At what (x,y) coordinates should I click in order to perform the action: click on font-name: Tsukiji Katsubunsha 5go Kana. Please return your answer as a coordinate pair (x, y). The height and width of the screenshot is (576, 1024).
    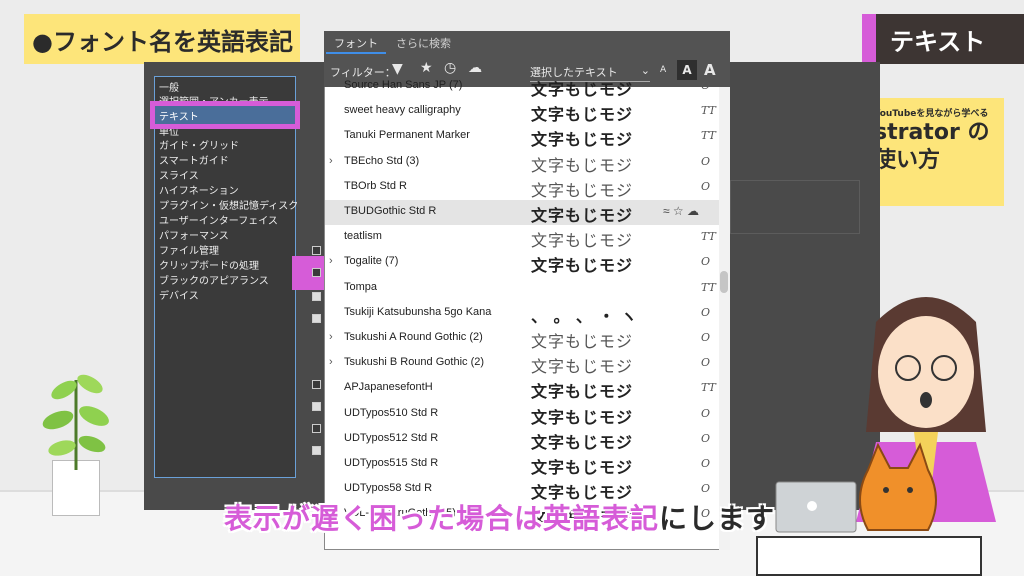
    Looking at the image, I should click on (418, 311).